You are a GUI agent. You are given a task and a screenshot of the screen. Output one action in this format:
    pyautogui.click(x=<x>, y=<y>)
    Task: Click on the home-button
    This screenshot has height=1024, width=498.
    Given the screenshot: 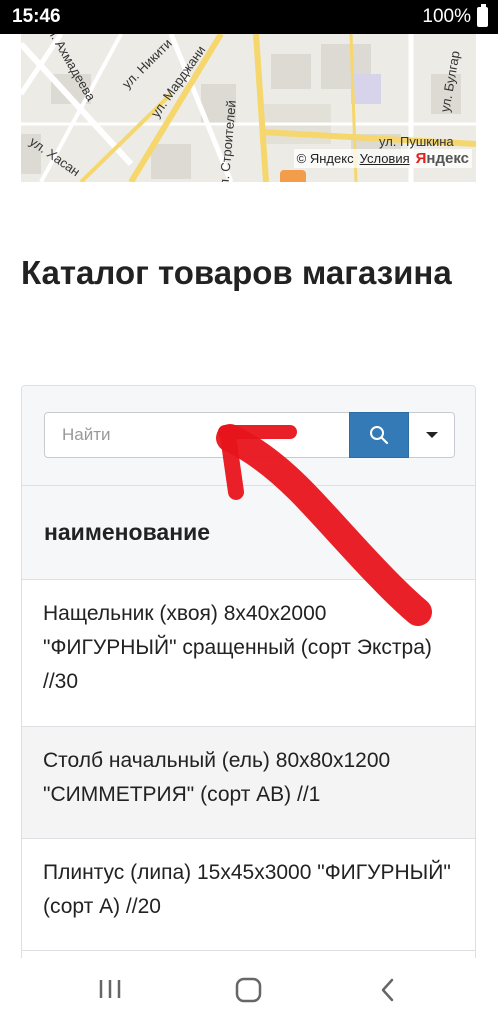 What is the action you would take?
    pyautogui.click(x=249, y=990)
    